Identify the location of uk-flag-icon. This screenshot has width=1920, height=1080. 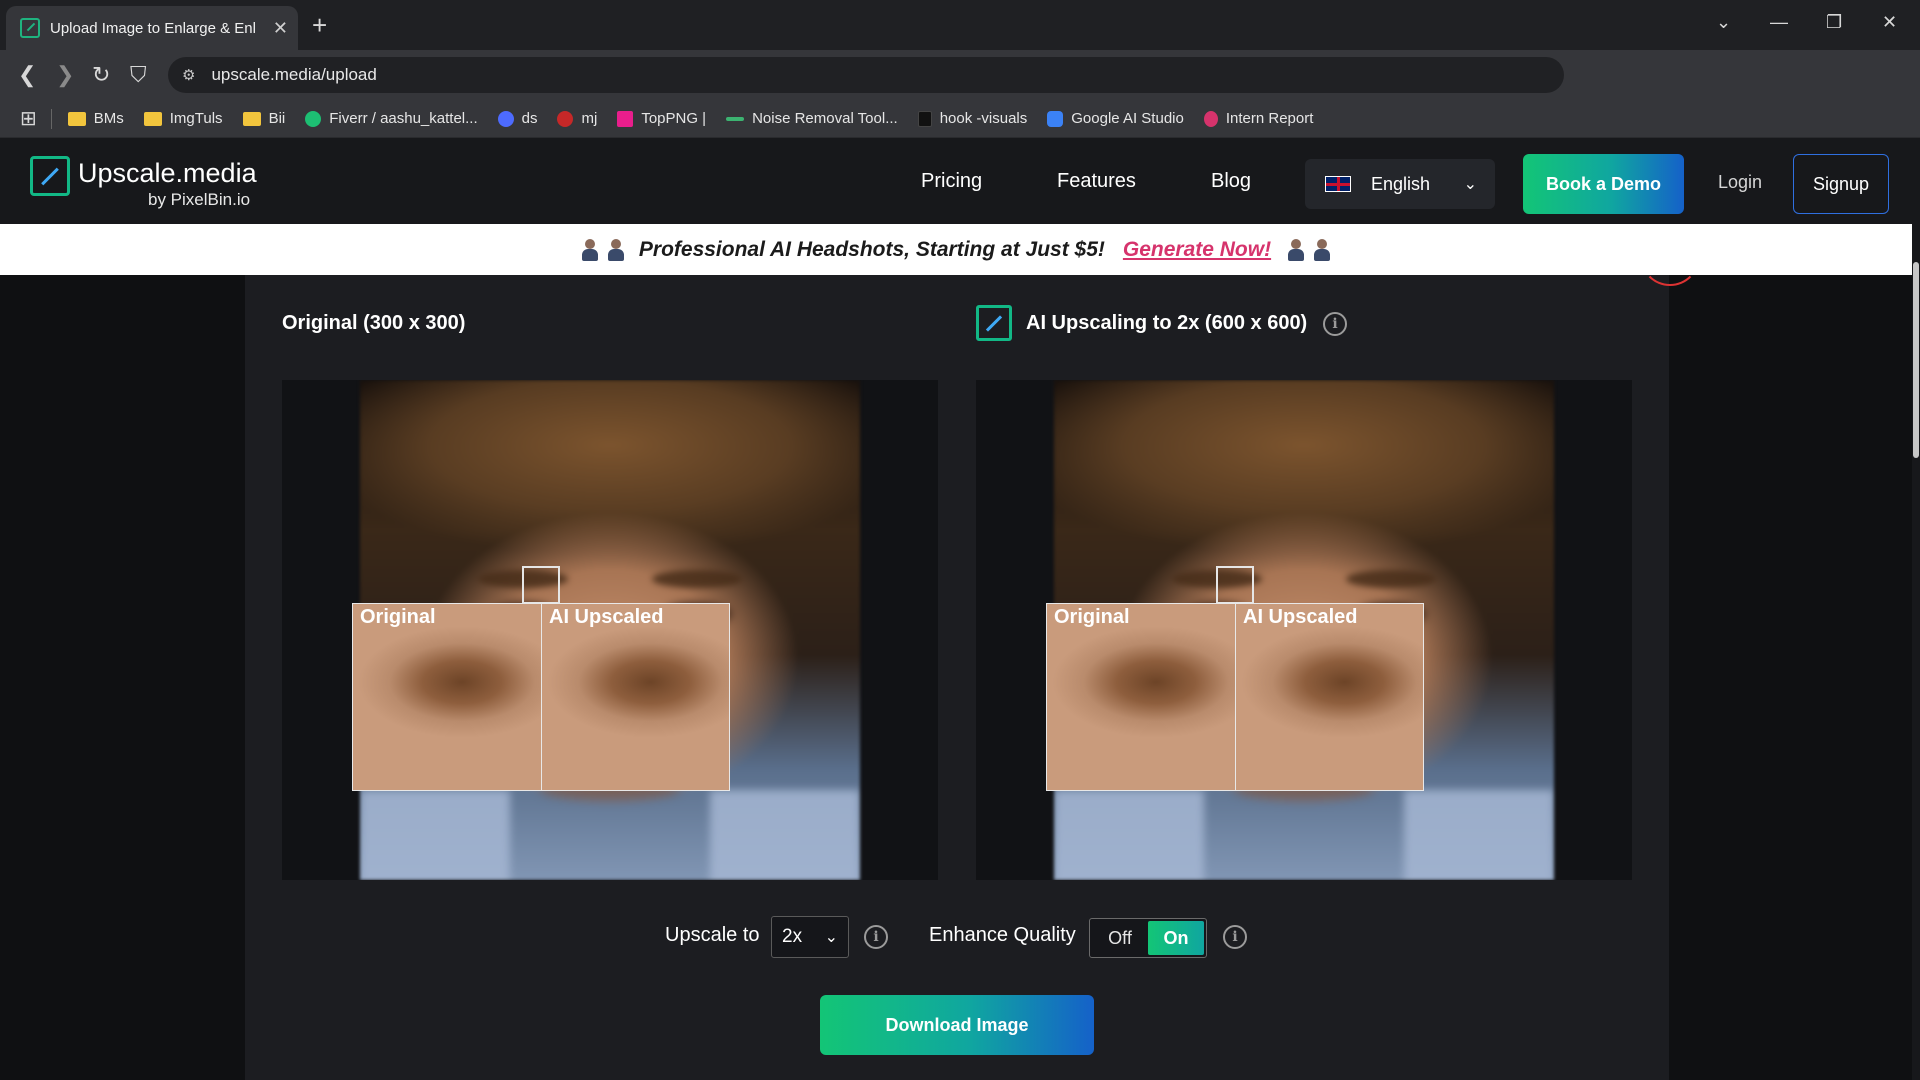
(1338, 184).